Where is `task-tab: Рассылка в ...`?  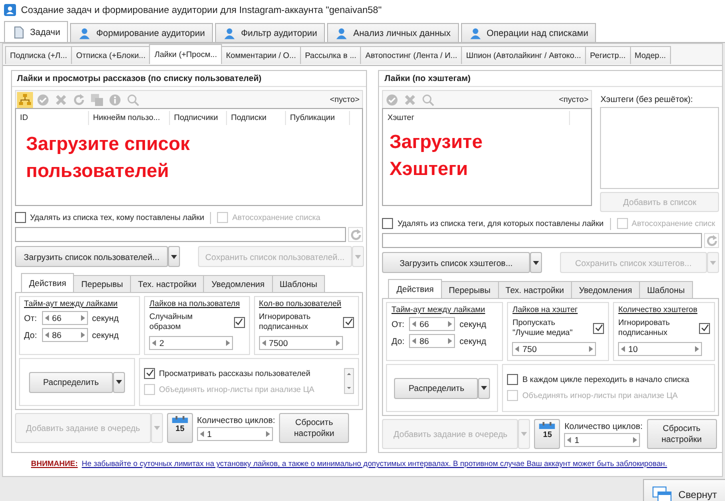 task-tab: Рассылка в ... is located at coordinates (331, 55).